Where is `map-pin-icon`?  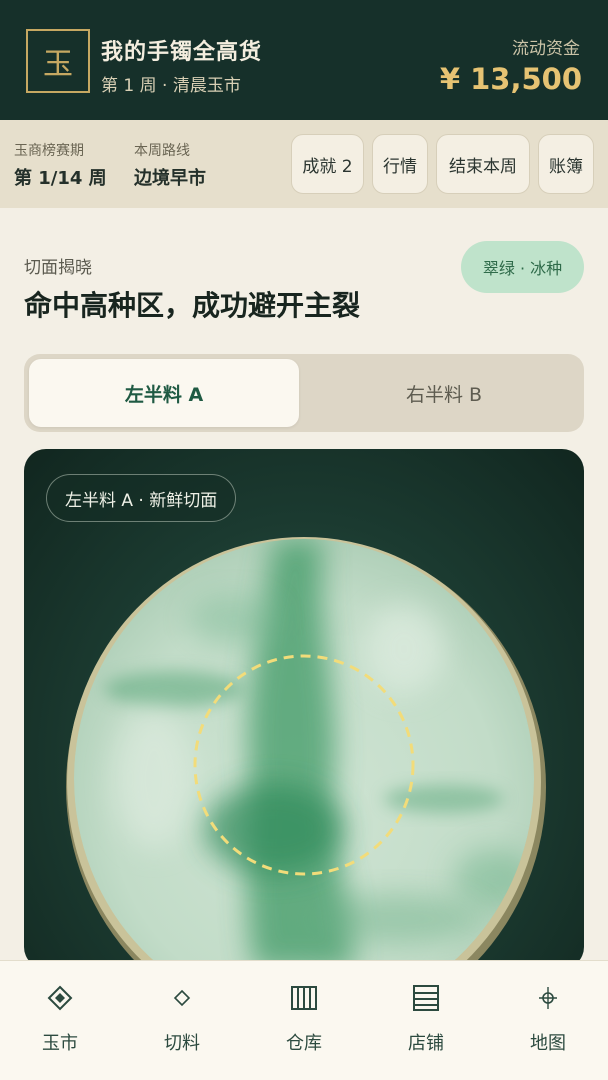 map-pin-icon is located at coordinates (548, 998).